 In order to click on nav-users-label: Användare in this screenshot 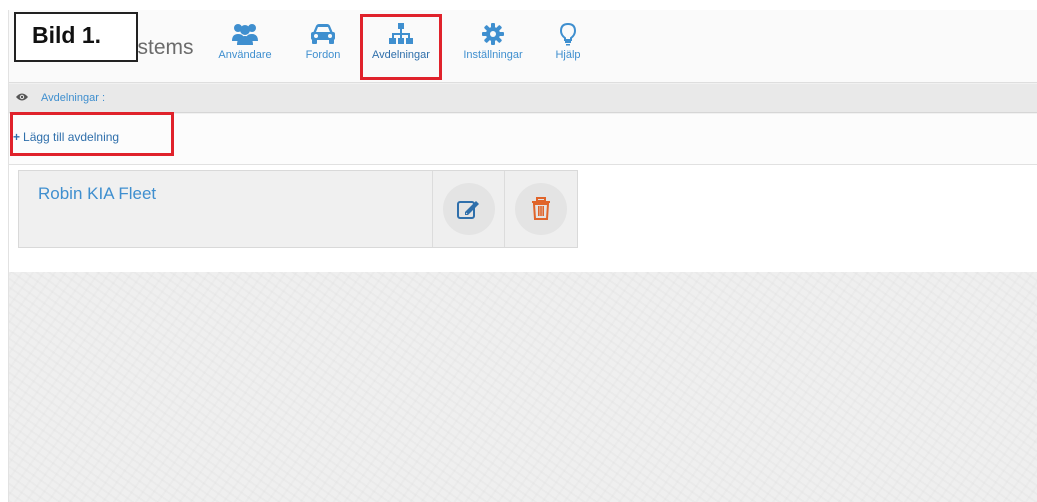, I will do `click(245, 55)`.